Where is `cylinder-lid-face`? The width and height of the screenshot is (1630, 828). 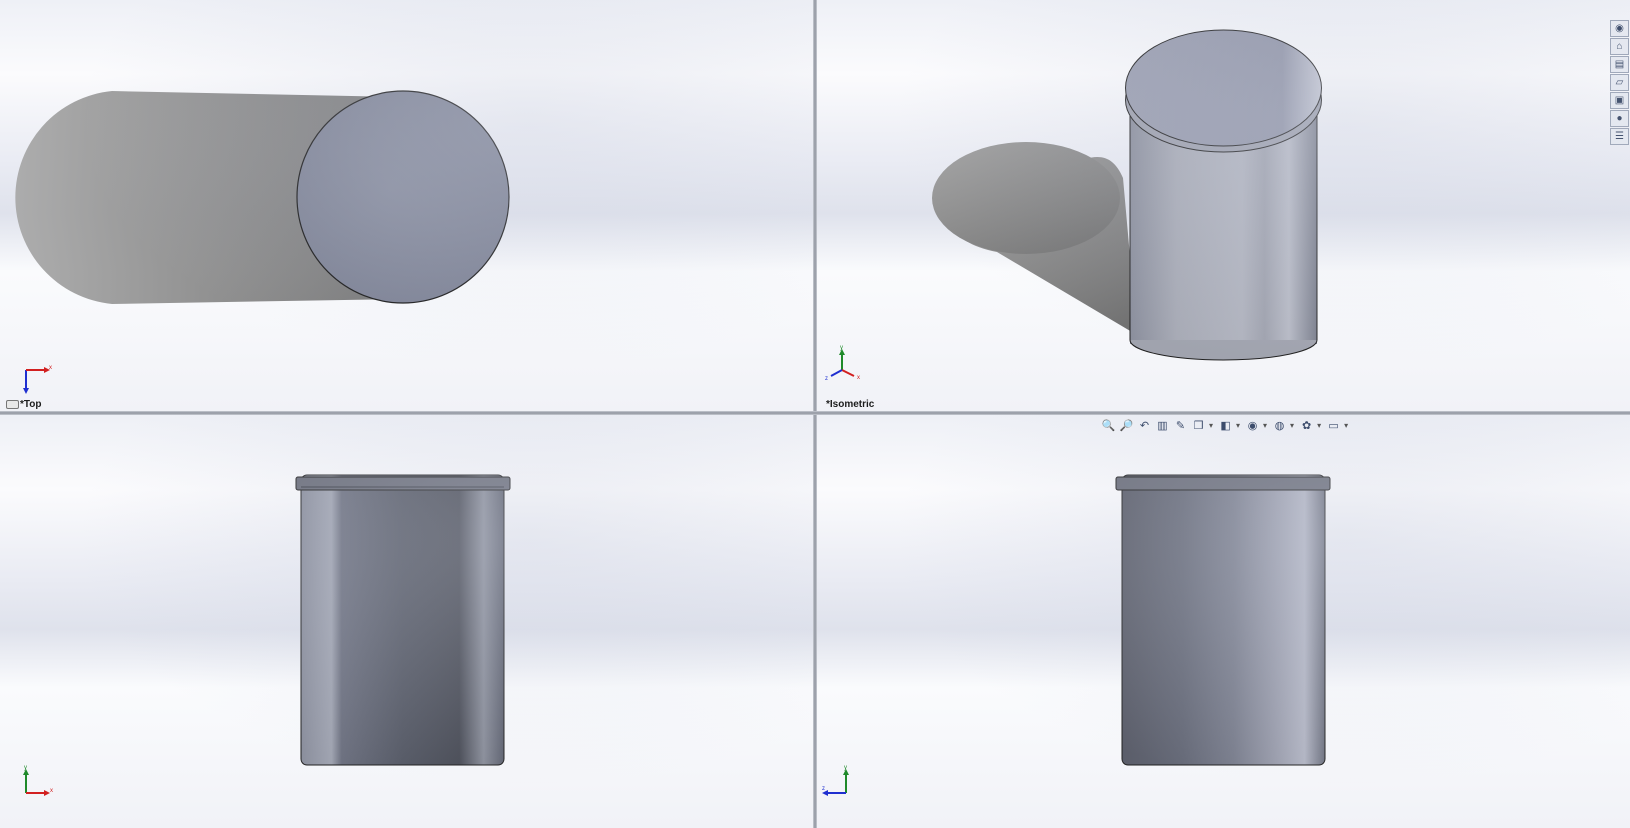 cylinder-lid-face is located at coordinates (1223, 88).